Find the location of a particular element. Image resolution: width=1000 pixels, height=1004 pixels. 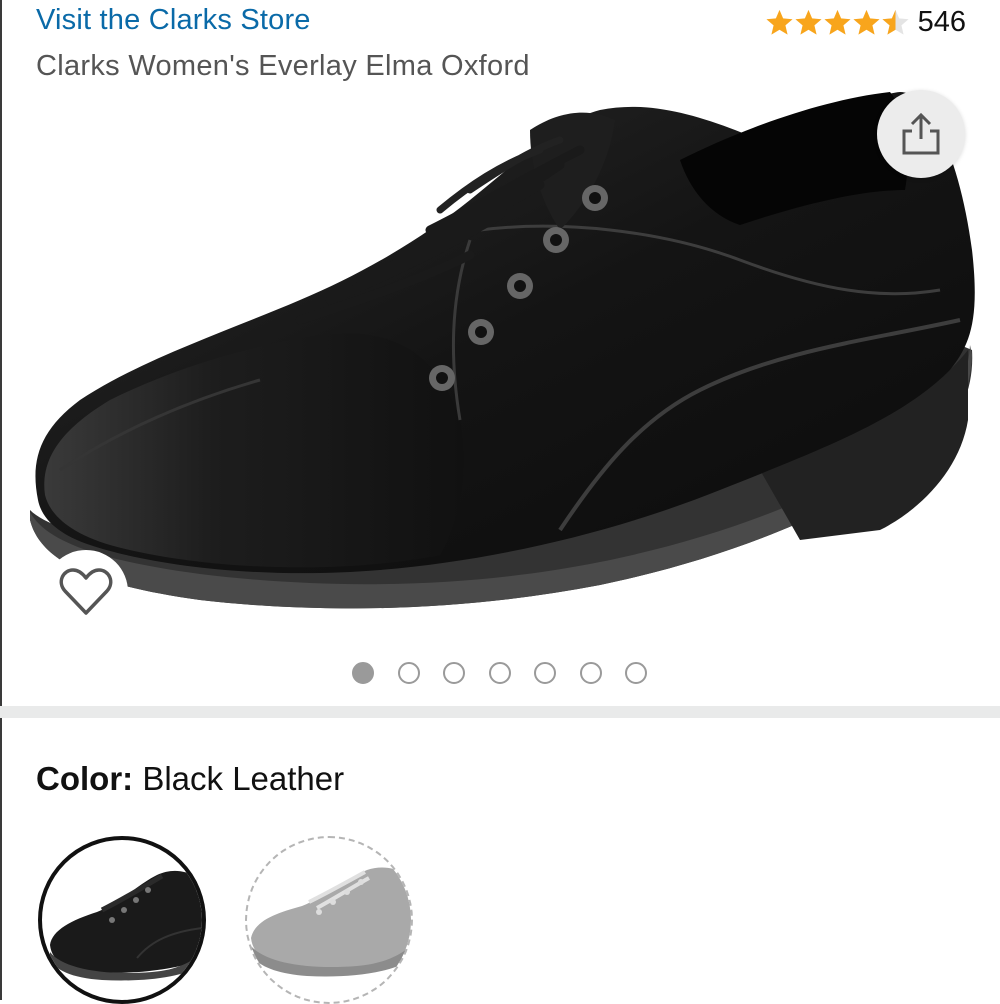

share-button is located at coordinates (921, 134).